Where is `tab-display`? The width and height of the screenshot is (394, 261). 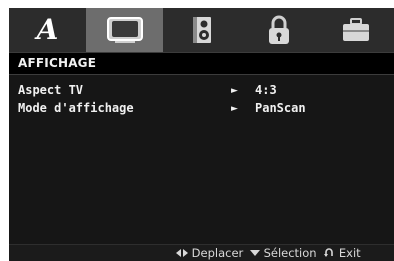
tab-display is located at coordinates (124, 30).